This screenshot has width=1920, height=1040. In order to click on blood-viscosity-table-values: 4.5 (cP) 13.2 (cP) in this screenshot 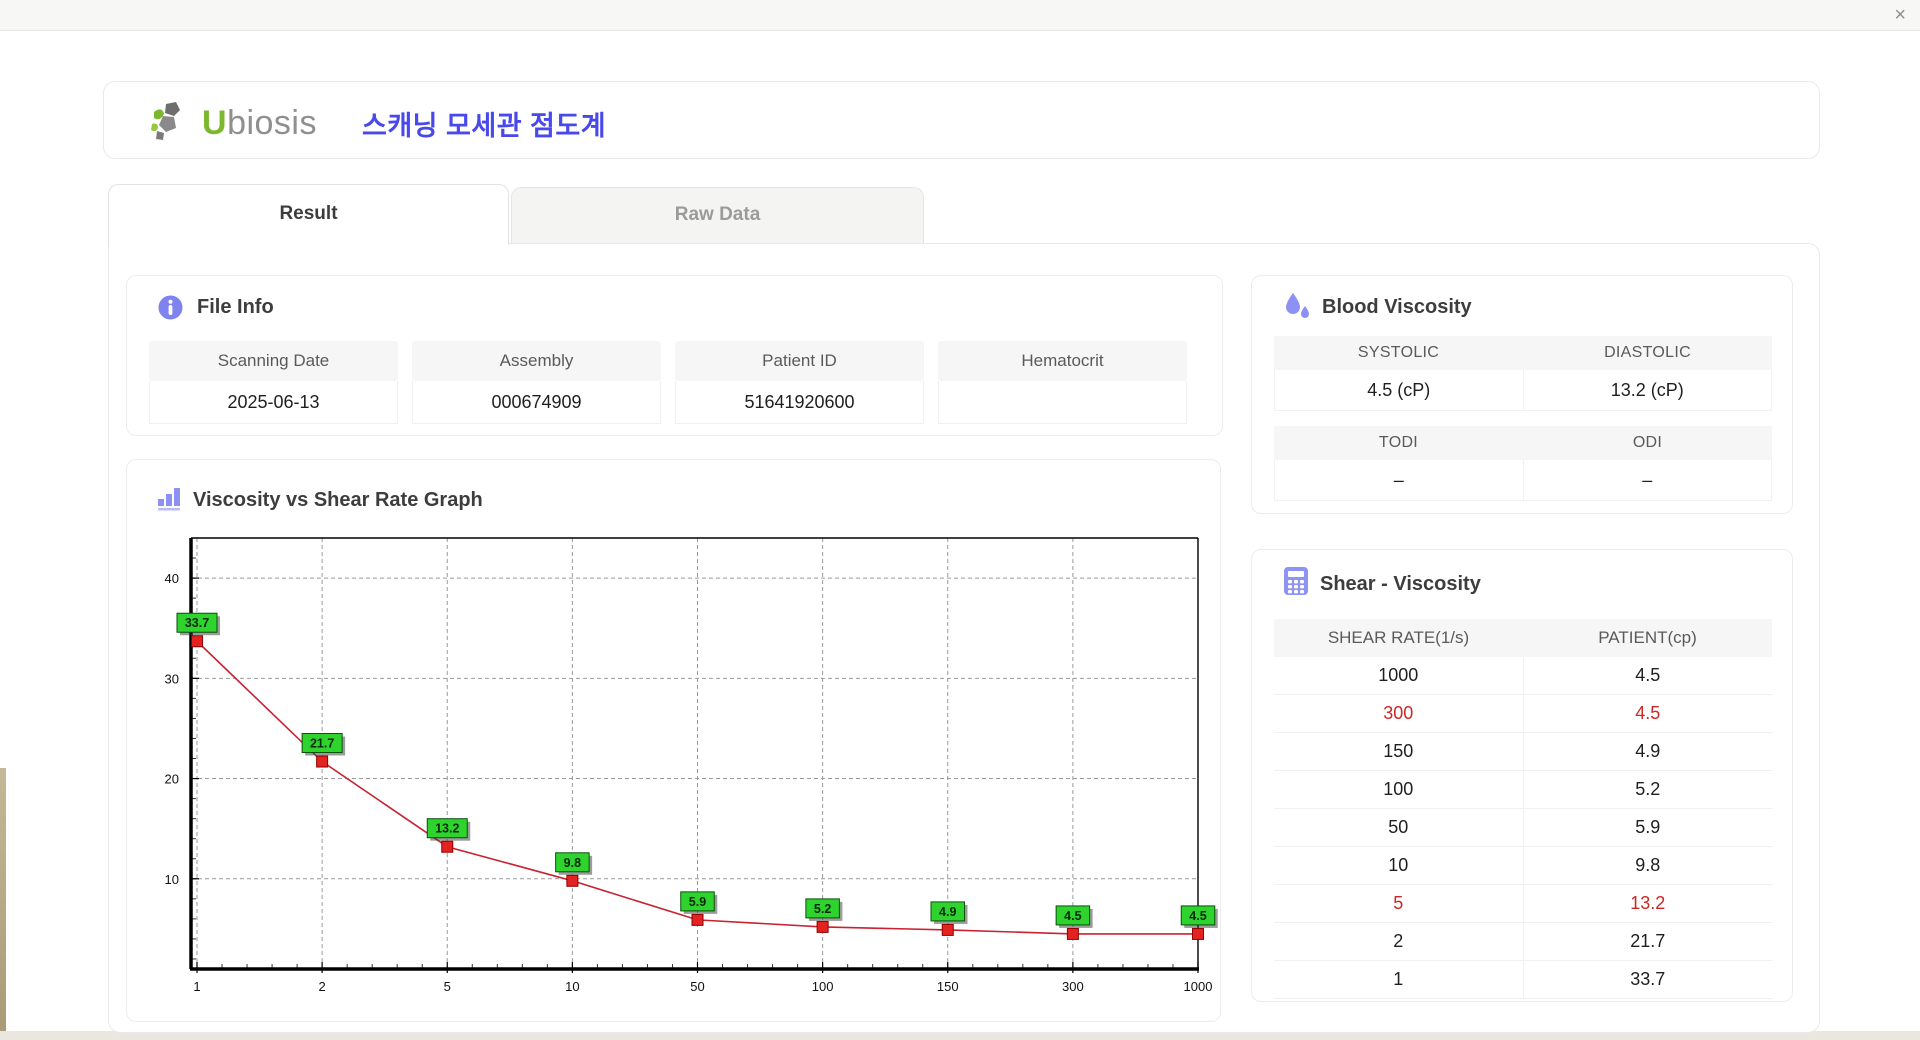, I will do `click(1523, 390)`.